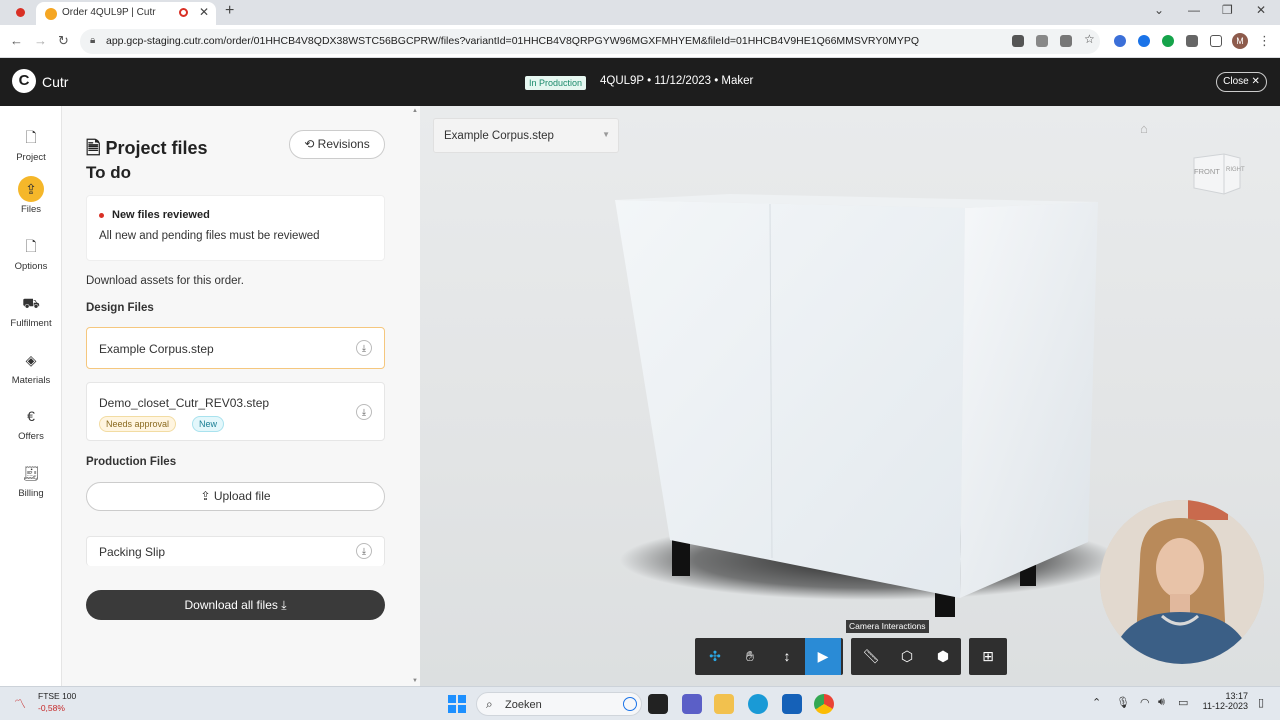  What do you see at coordinates (1255, 81) in the screenshot?
I see `close-icon: ✕` at bounding box center [1255, 81].